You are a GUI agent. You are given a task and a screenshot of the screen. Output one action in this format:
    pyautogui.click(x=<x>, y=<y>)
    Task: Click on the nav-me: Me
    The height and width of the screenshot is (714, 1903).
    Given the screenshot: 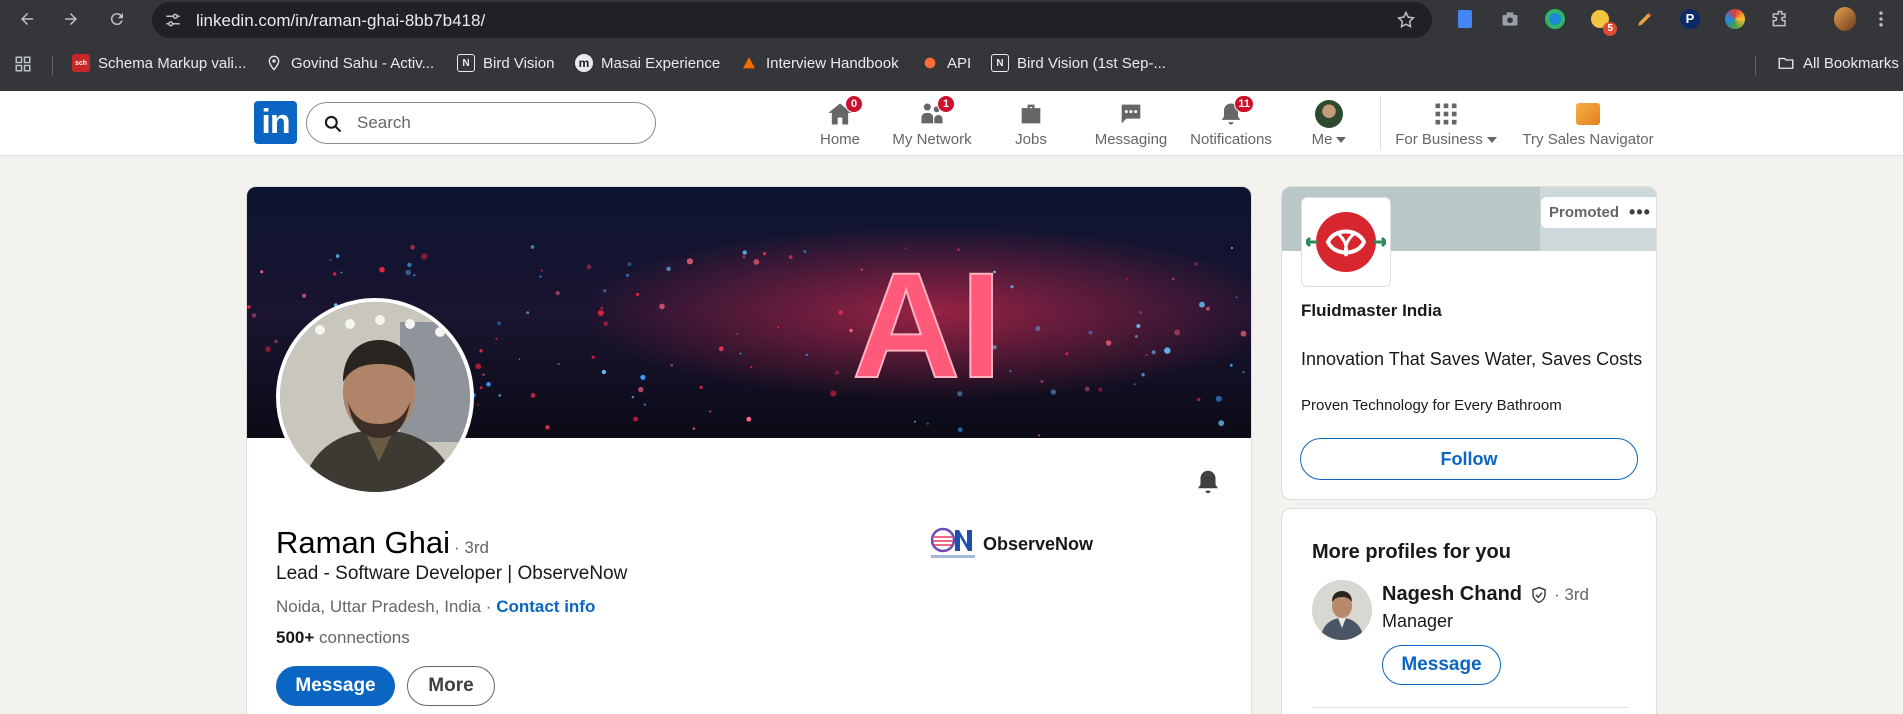 What is the action you would take?
    pyautogui.click(x=1329, y=123)
    